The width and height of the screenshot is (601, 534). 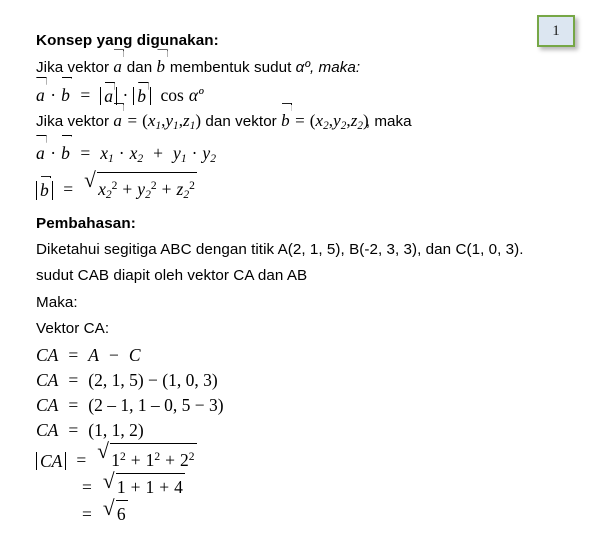 What do you see at coordinates (140, 158) in the screenshot?
I see `subscript-2: 2` at bounding box center [140, 158].